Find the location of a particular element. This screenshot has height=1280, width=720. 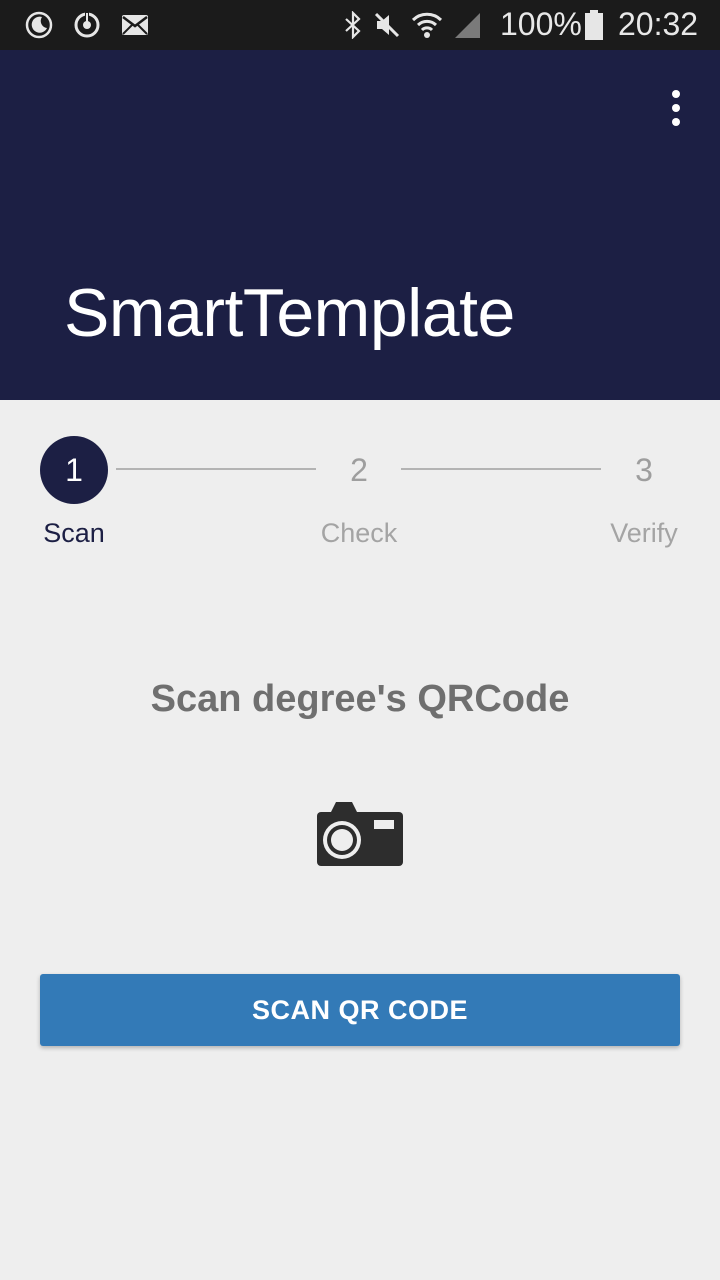

mute-icon is located at coordinates (387, 25).